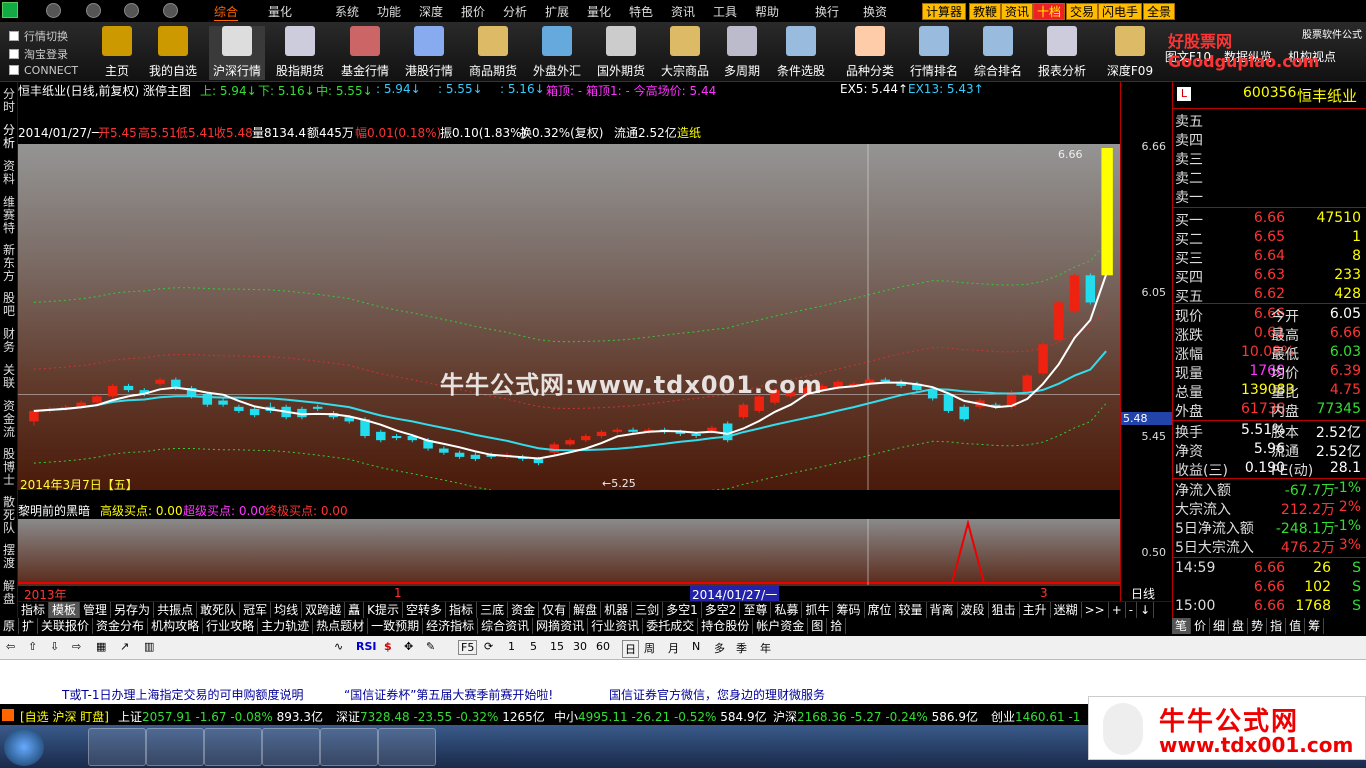 The width and height of the screenshot is (1366, 768). What do you see at coordinates (175, 747) in the screenshot?
I see `taskbar-chrome-icon` at bounding box center [175, 747].